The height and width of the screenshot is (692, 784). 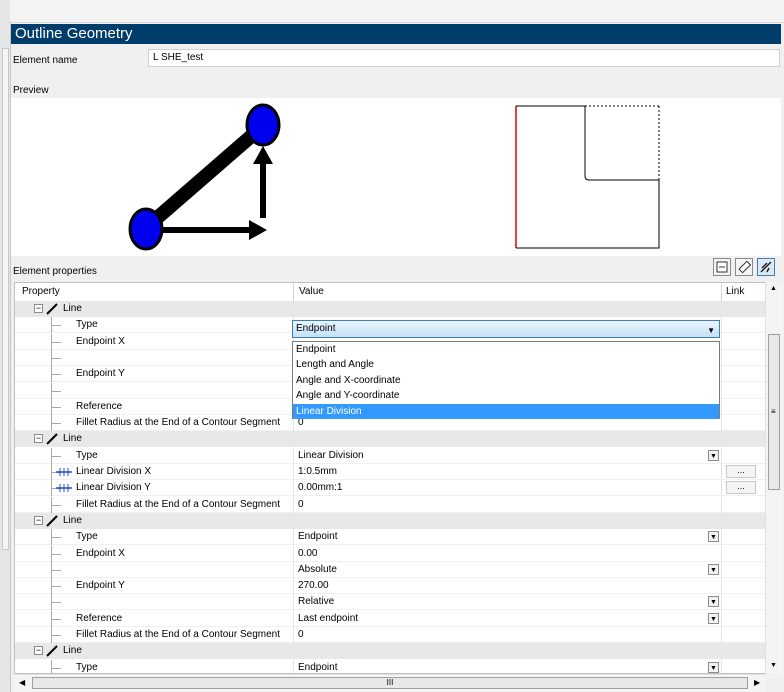 What do you see at coordinates (100, 374) in the screenshot?
I see `property-label: Endpoint Y` at bounding box center [100, 374].